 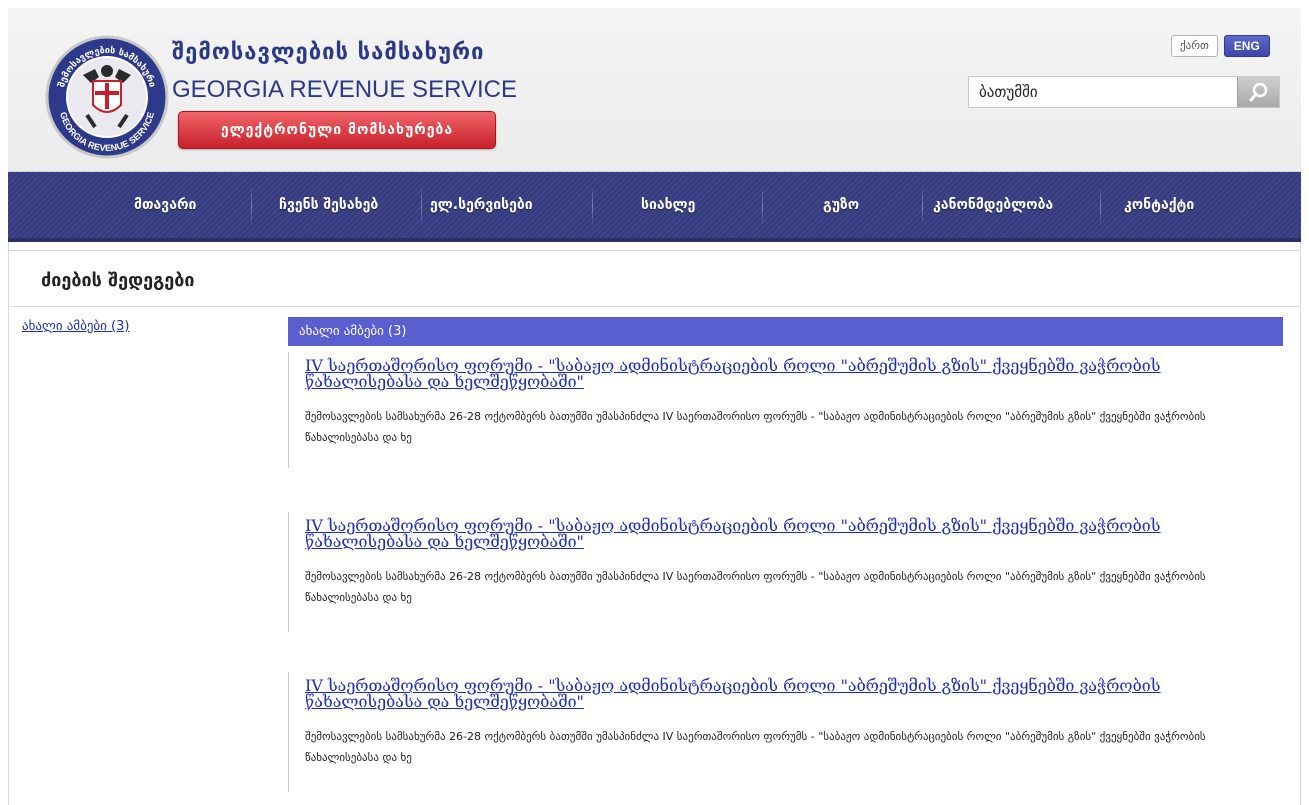 I want to click on nav-item-eservices: ელ.სერვისები, so click(x=481, y=205).